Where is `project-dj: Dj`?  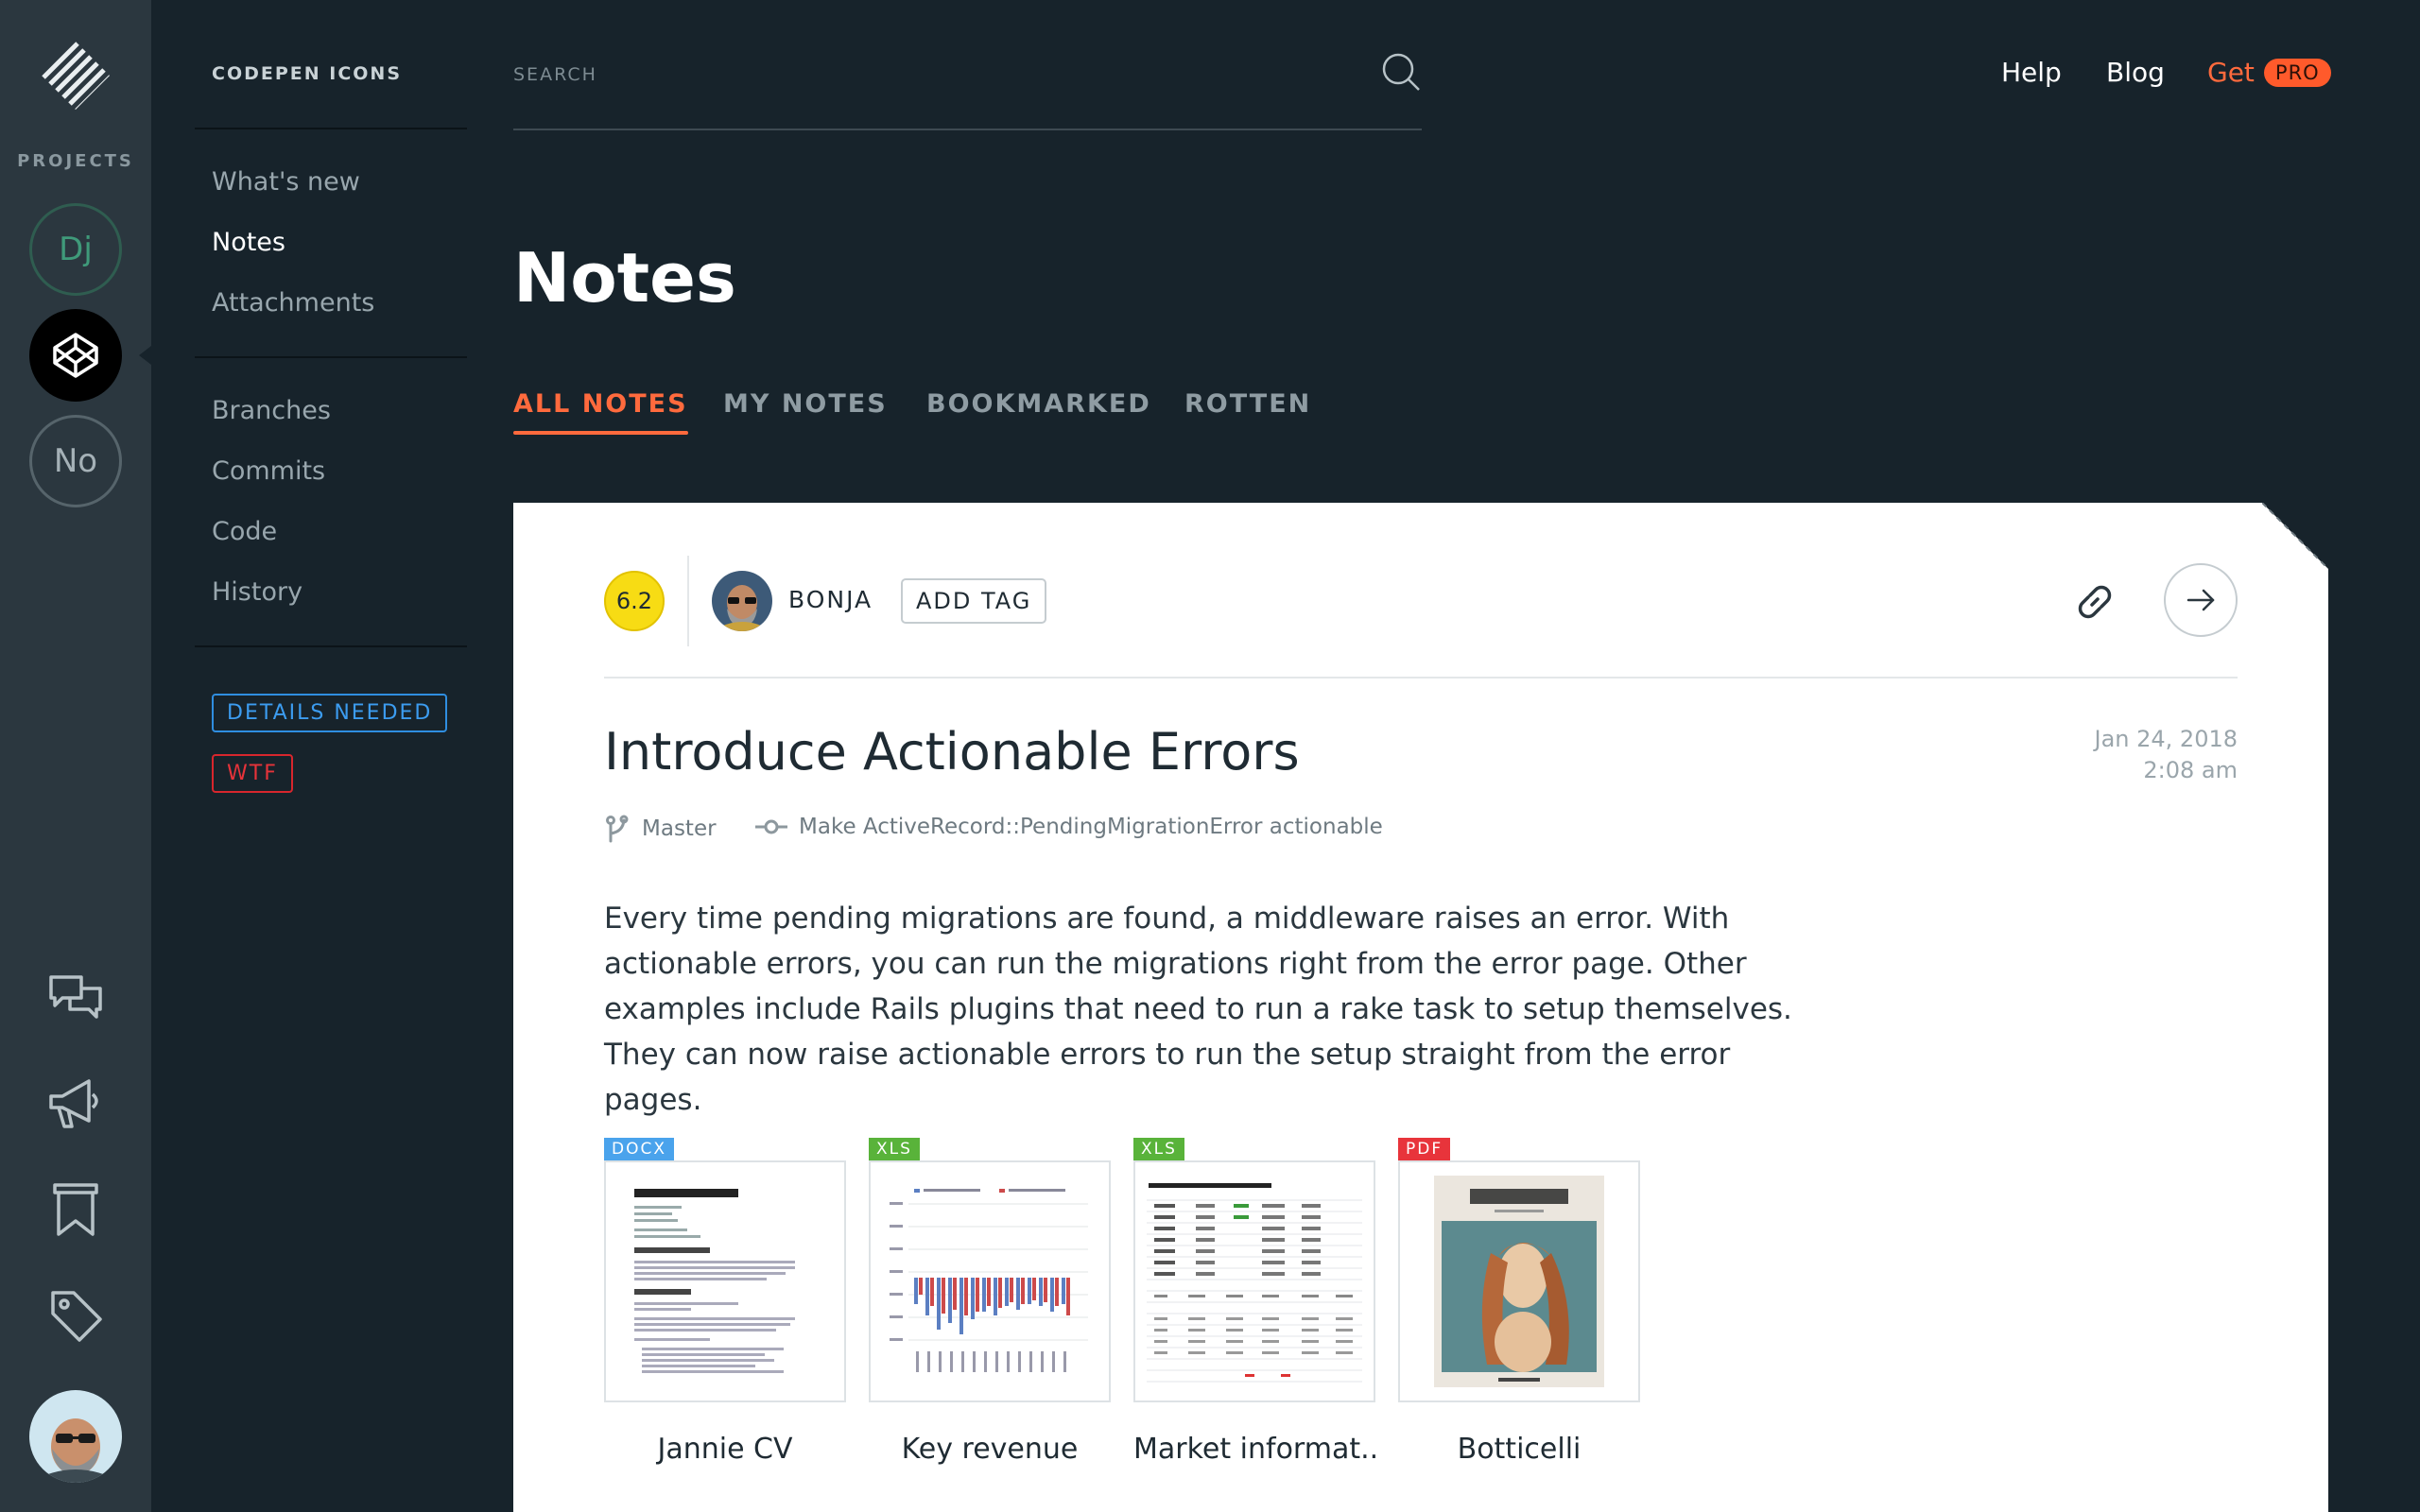
project-dj: Dj is located at coordinates (75, 249).